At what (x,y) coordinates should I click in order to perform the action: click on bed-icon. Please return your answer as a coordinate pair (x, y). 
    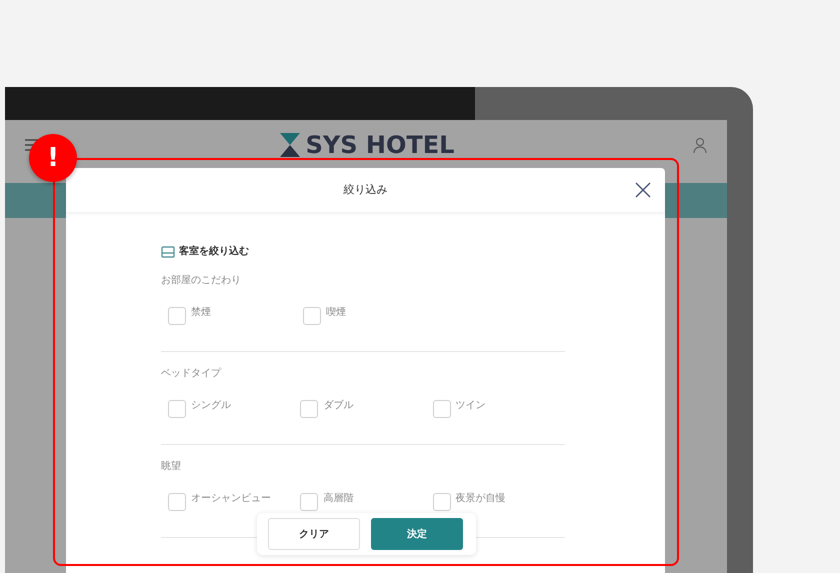
    Looking at the image, I should click on (168, 252).